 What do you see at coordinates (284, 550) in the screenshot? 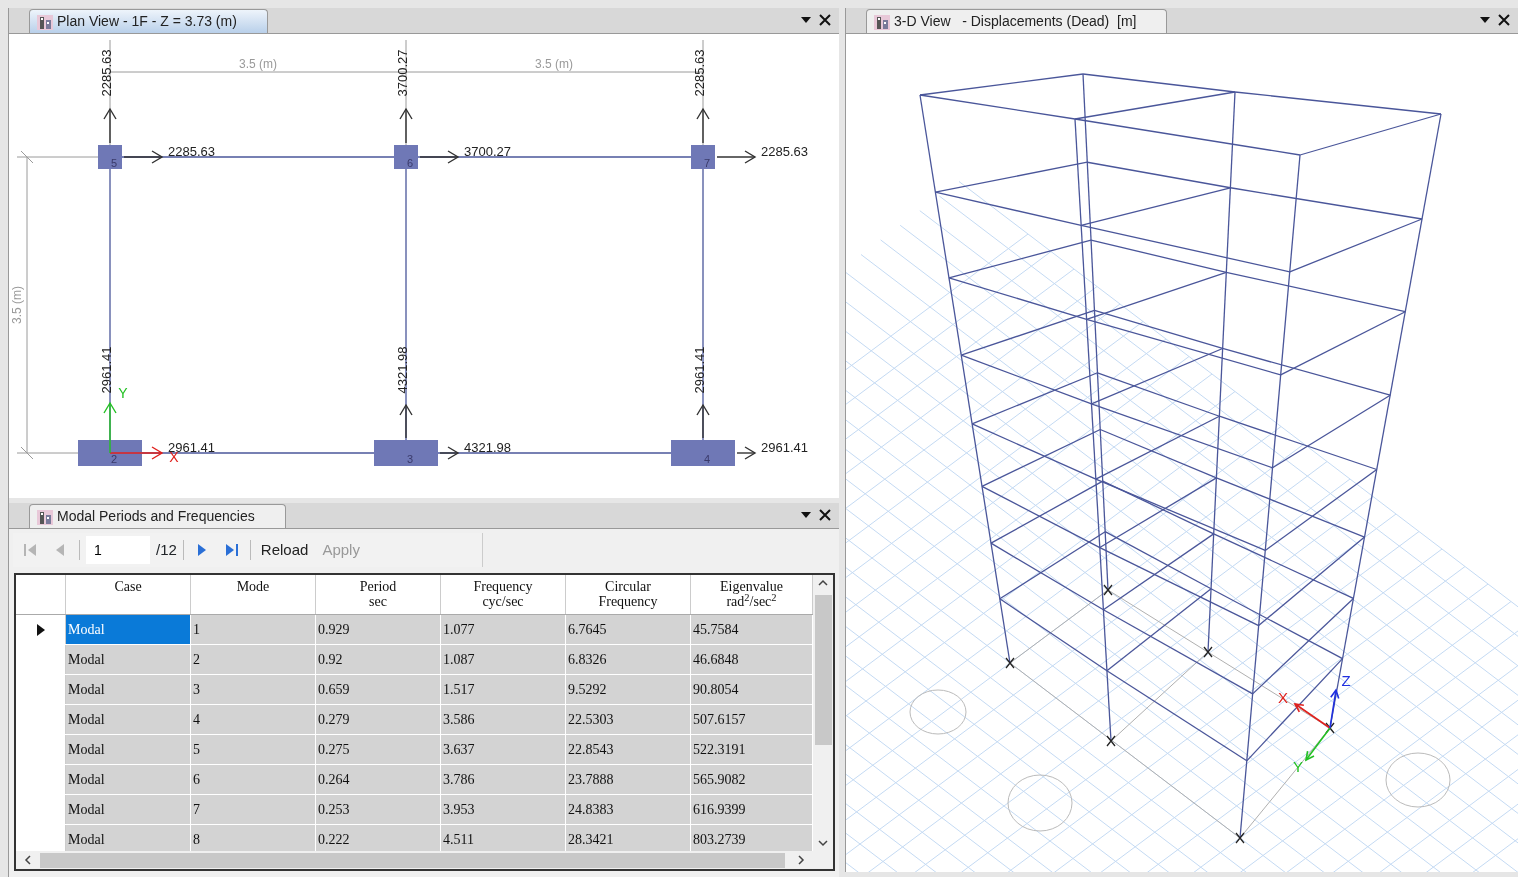
I see `reload-button: Reload` at bounding box center [284, 550].